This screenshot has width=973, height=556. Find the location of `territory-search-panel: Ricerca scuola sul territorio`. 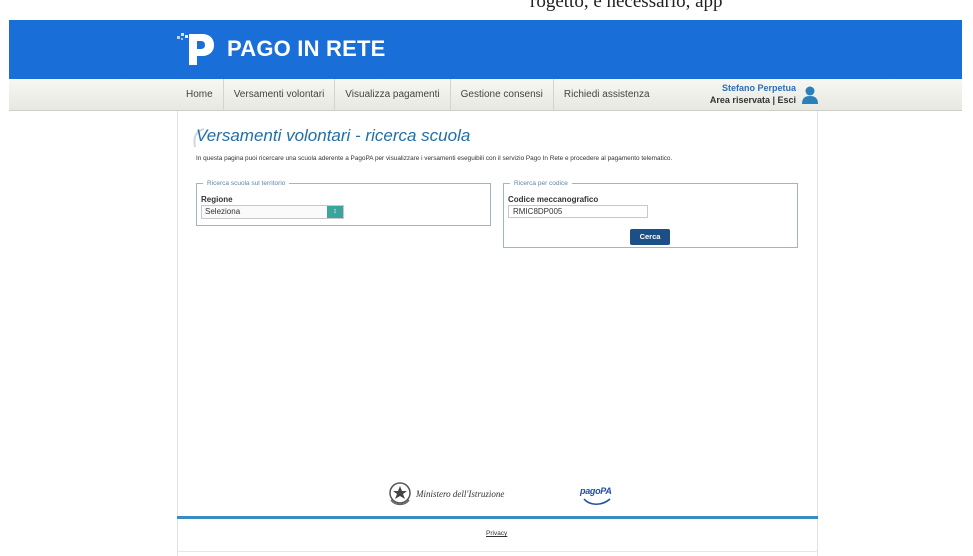

territory-search-panel: Ricerca scuola sul territorio is located at coordinates (343, 203).